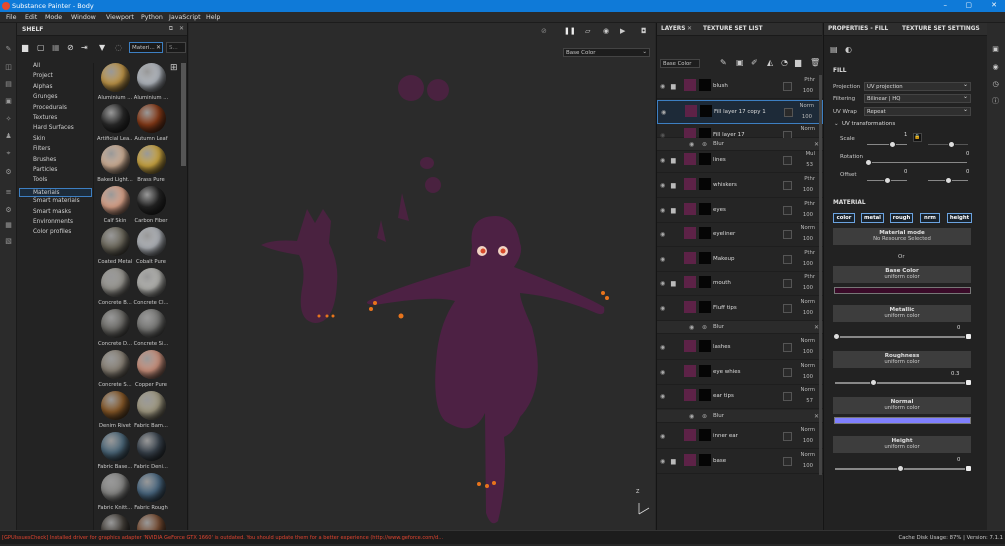 The height and width of the screenshot is (546, 1005). Describe the element at coordinates (118, 47) in the screenshot. I see `preset-icon: ◌` at that location.